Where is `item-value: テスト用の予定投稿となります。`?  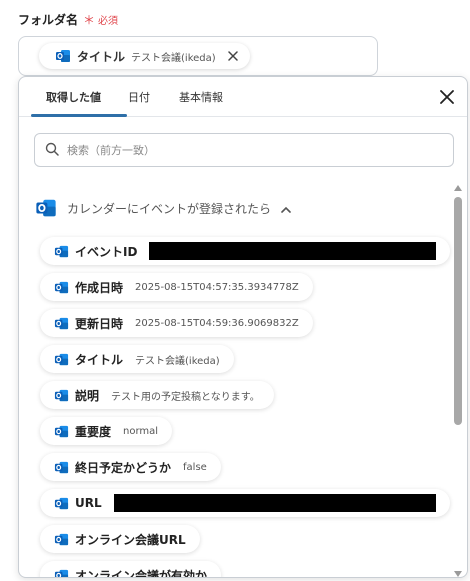 item-value: テスト用の予定投稿となります。 is located at coordinates (185, 397).